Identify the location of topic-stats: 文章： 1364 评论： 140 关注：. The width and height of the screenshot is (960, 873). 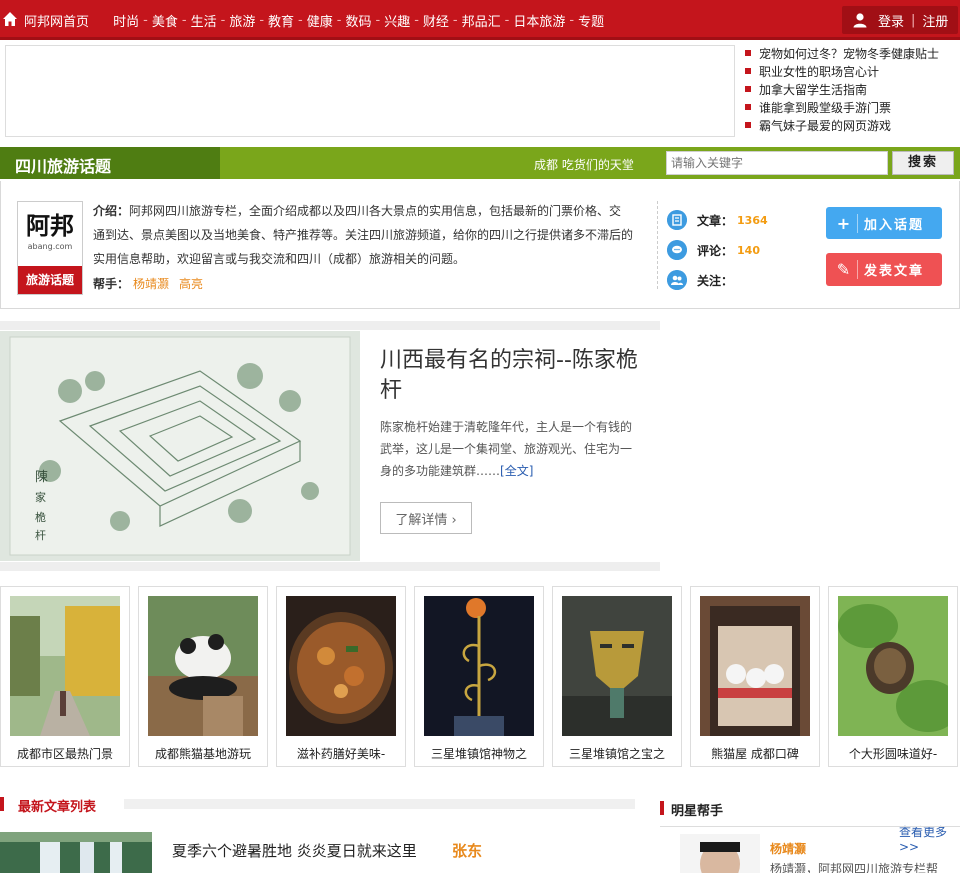
(717, 250).